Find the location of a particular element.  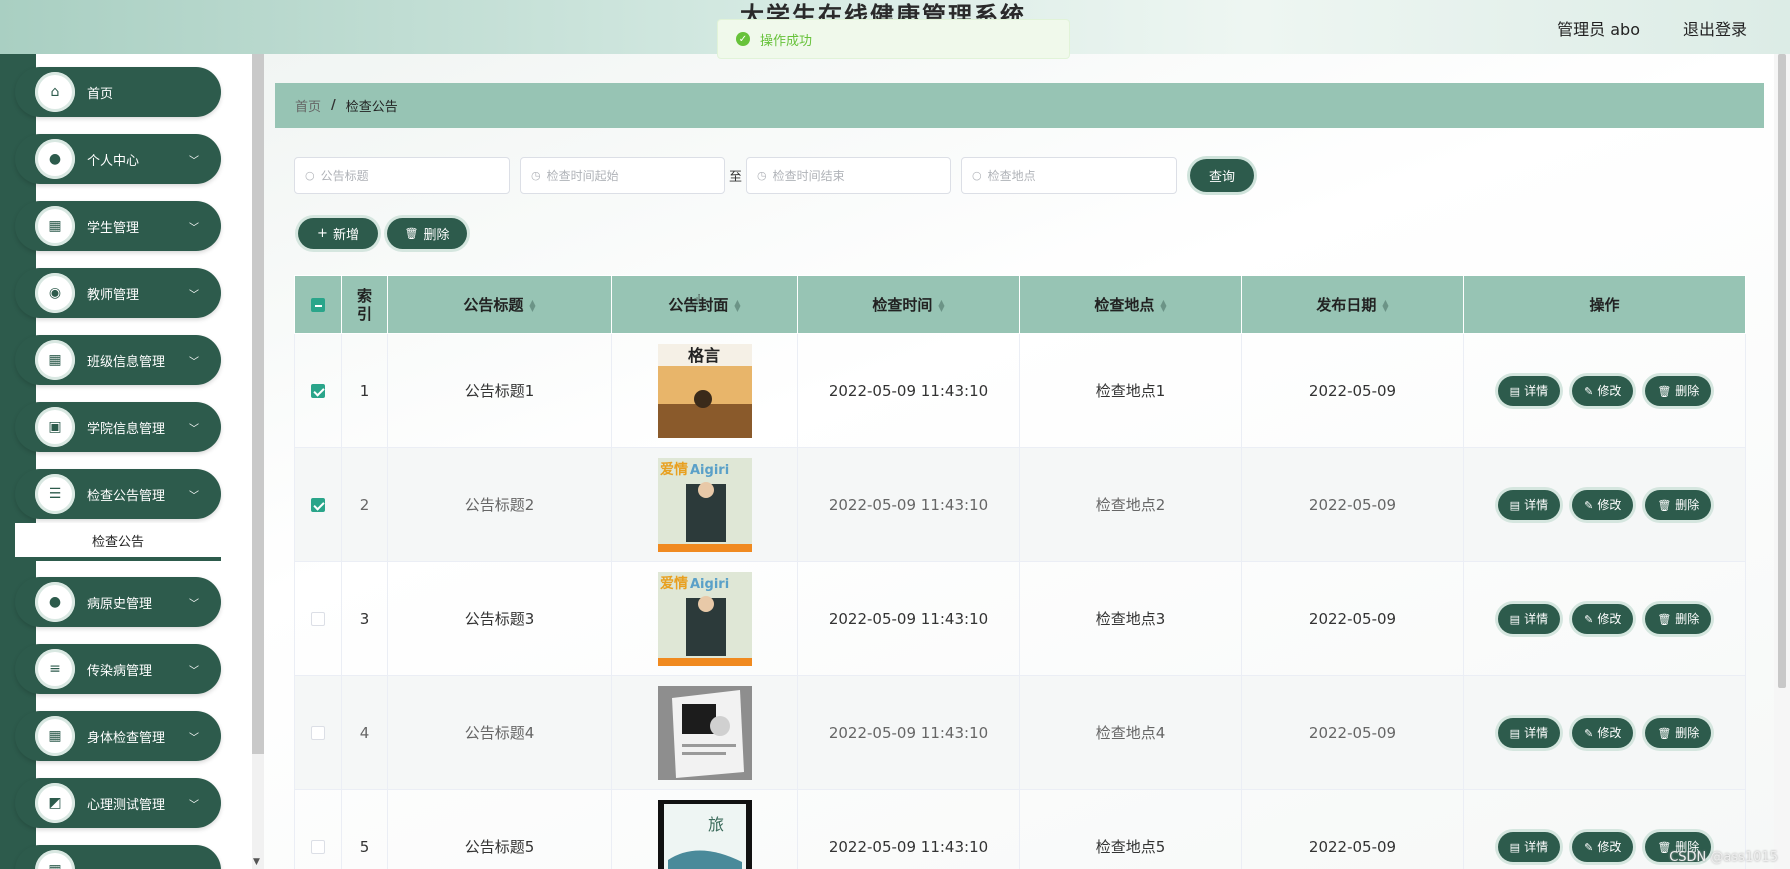

sidebar-item-label: 学院信息管理 is located at coordinates (126, 429).